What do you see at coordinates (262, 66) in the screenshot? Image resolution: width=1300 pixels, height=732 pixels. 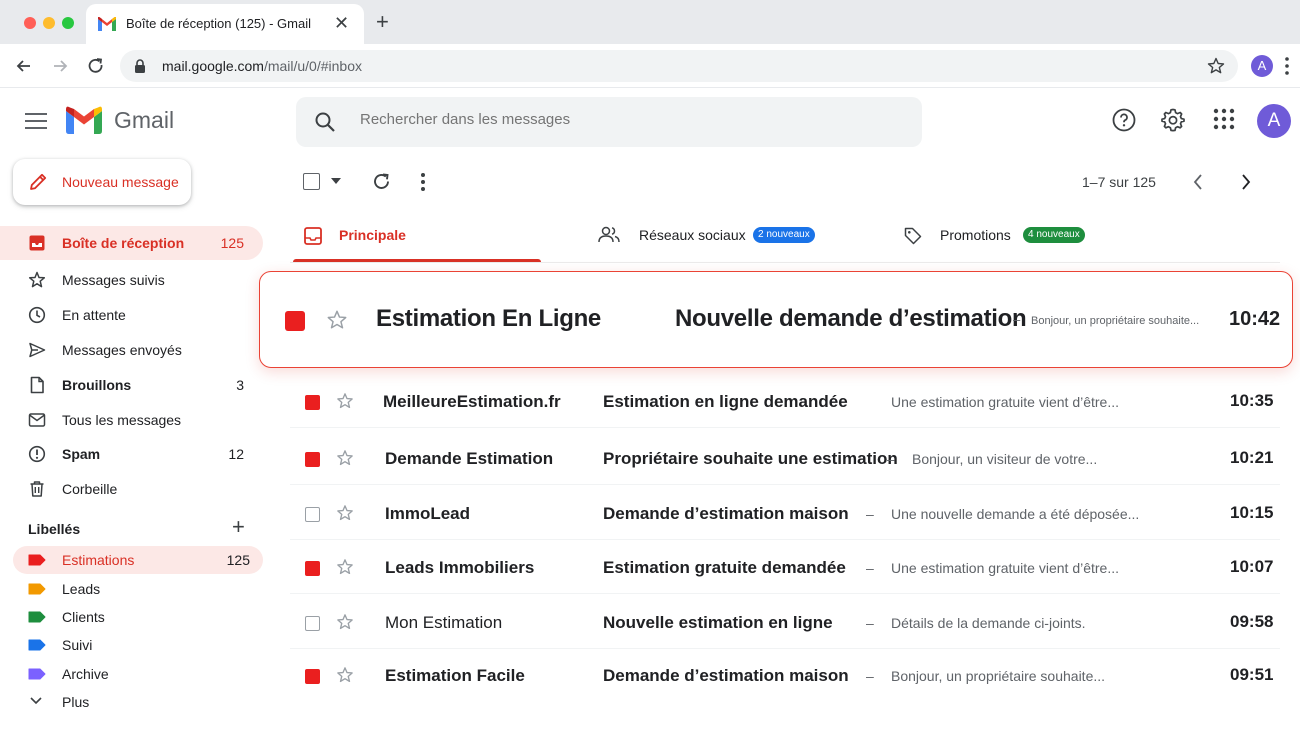 I see `url-text: mail.google.com/mail/u/0/#inbox` at bounding box center [262, 66].